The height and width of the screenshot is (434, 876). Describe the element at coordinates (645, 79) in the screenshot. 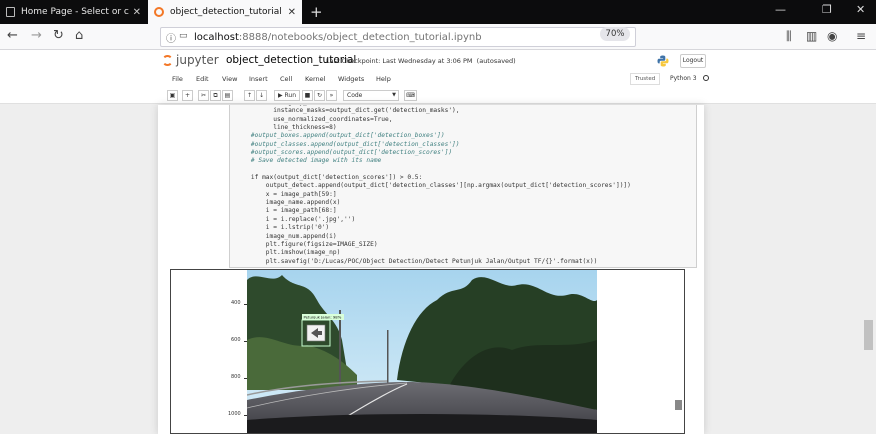

I see `trusted-badge: Trusted` at that location.